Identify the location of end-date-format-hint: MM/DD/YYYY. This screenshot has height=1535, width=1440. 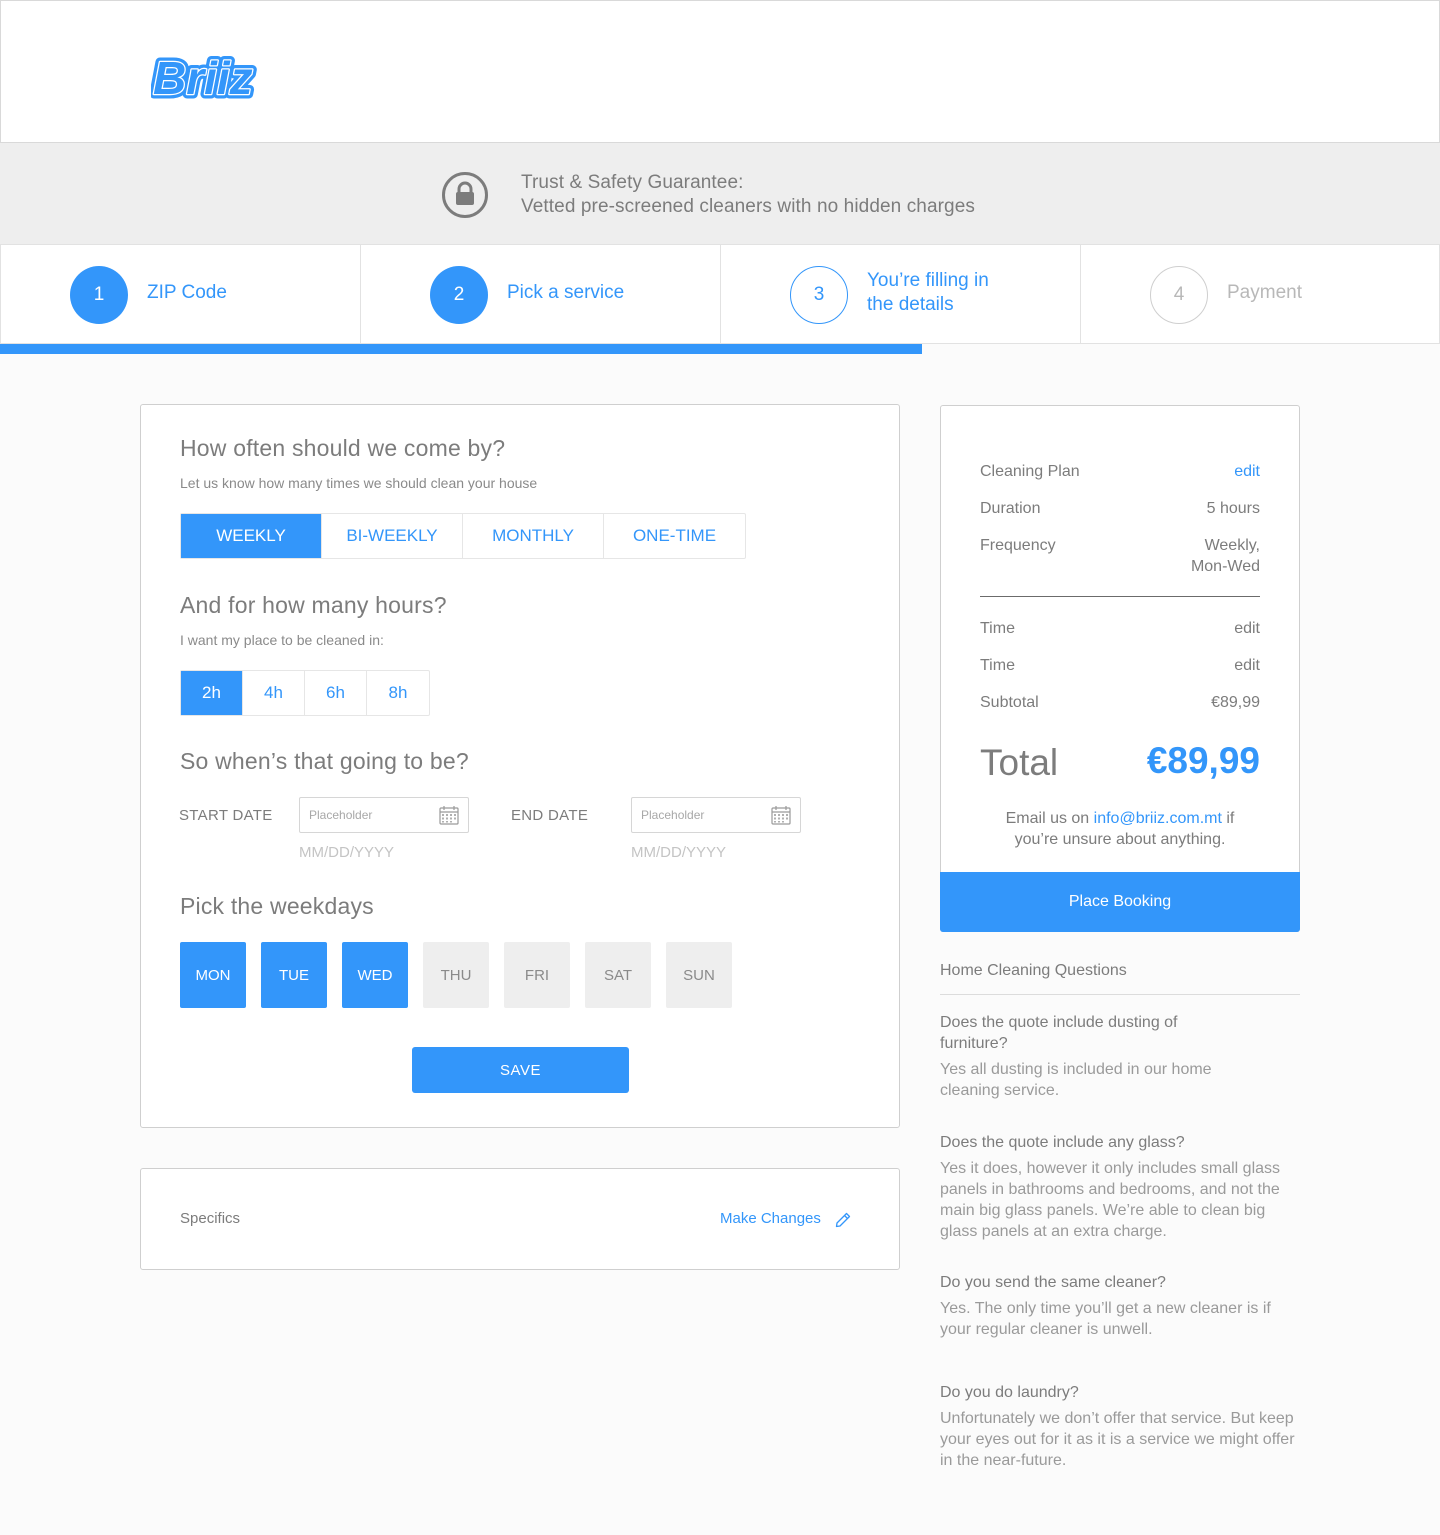
(679, 852).